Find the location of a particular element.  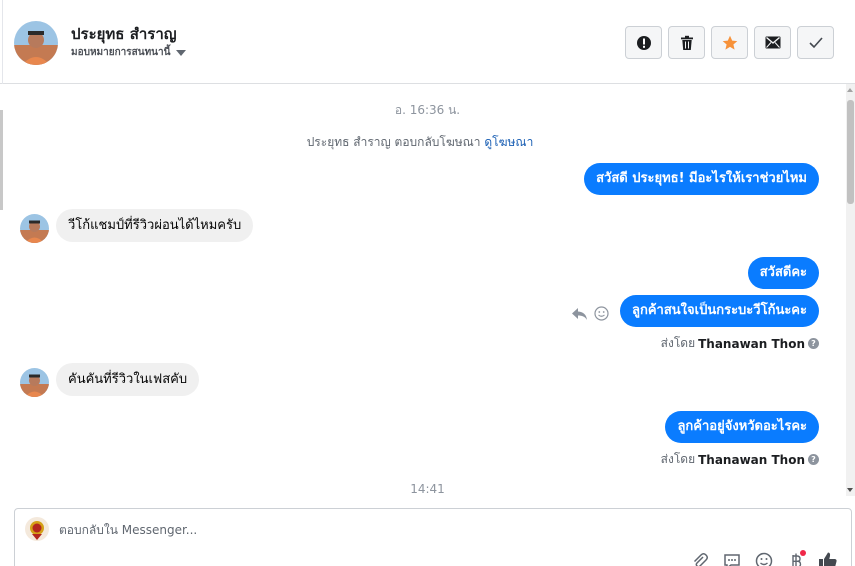

star-icon is located at coordinates (729, 42).